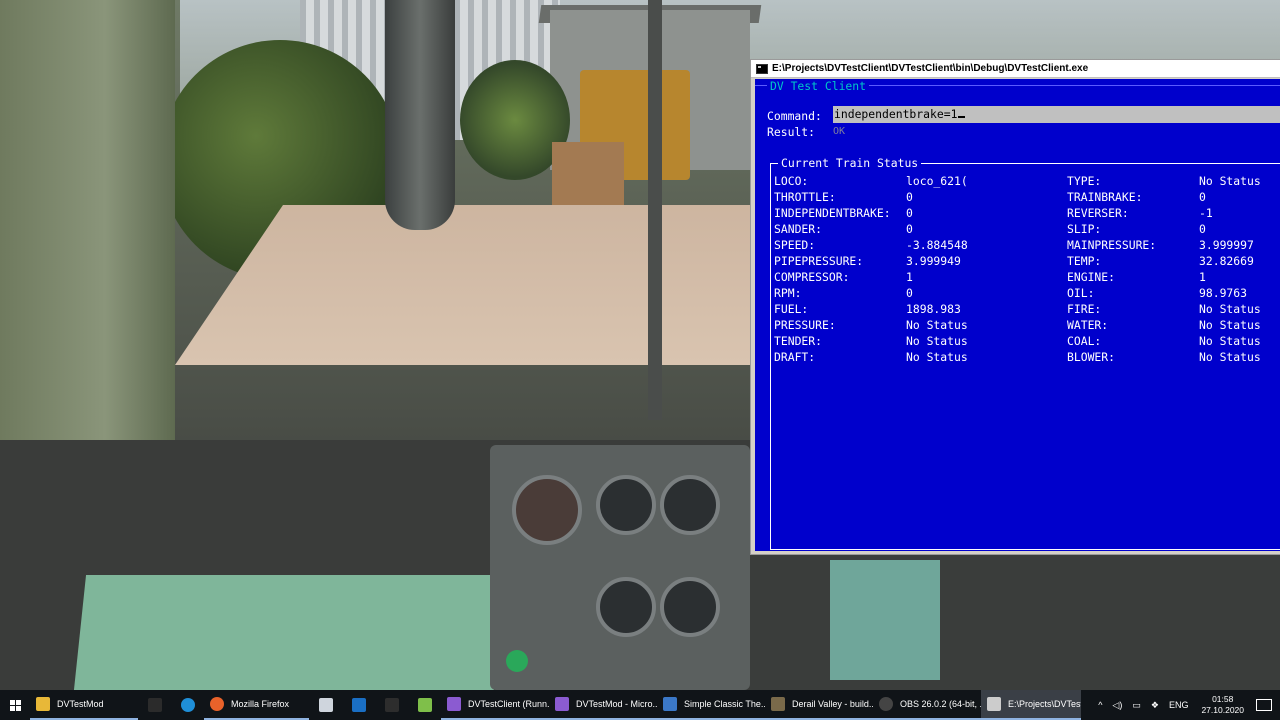 The height and width of the screenshot is (720, 1280). What do you see at coordinates (1223, 699) in the screenshot?
I see `clock-time: 01:58` at bounding box center [1223, 699].